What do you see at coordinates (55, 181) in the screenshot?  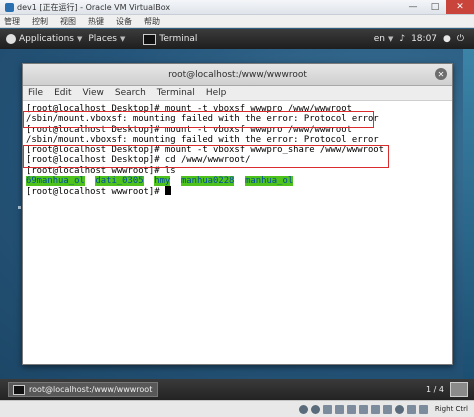 I see `ls-directory: 69manhua_ol` at bounding box center [55, 181].